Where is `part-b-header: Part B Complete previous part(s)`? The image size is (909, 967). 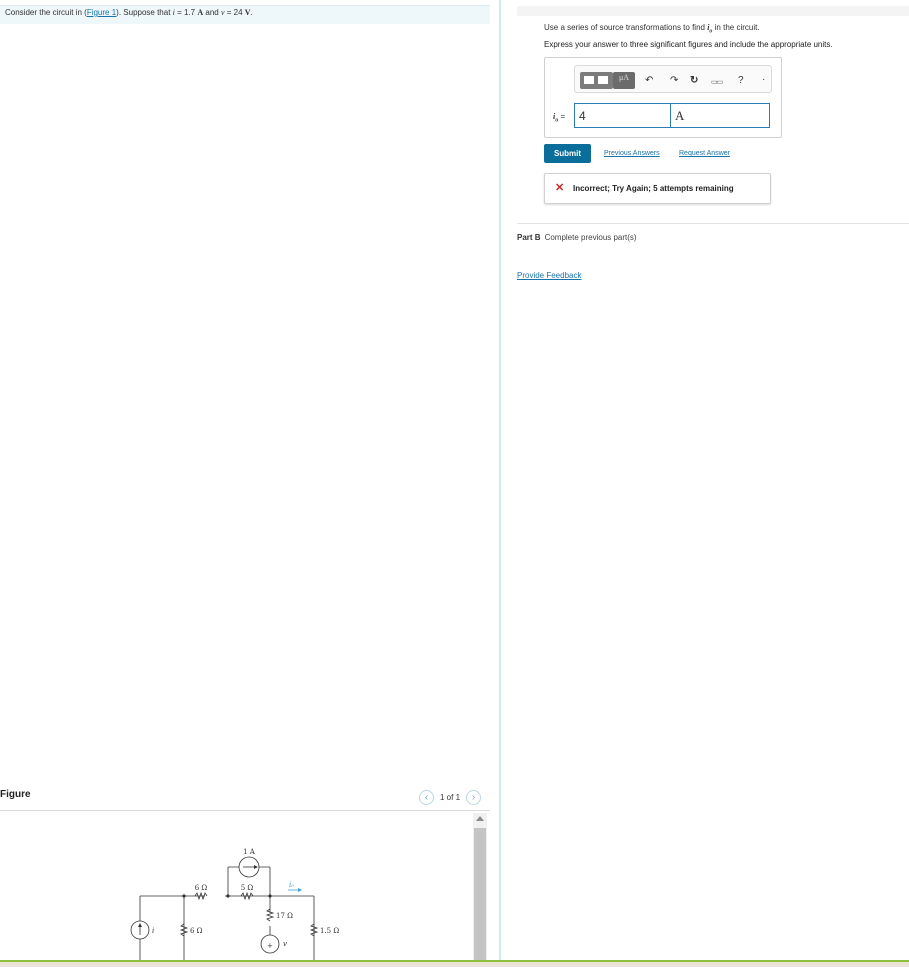 part-b-header: Part B Complete previous part(s) is located at coordinates (577, 237).